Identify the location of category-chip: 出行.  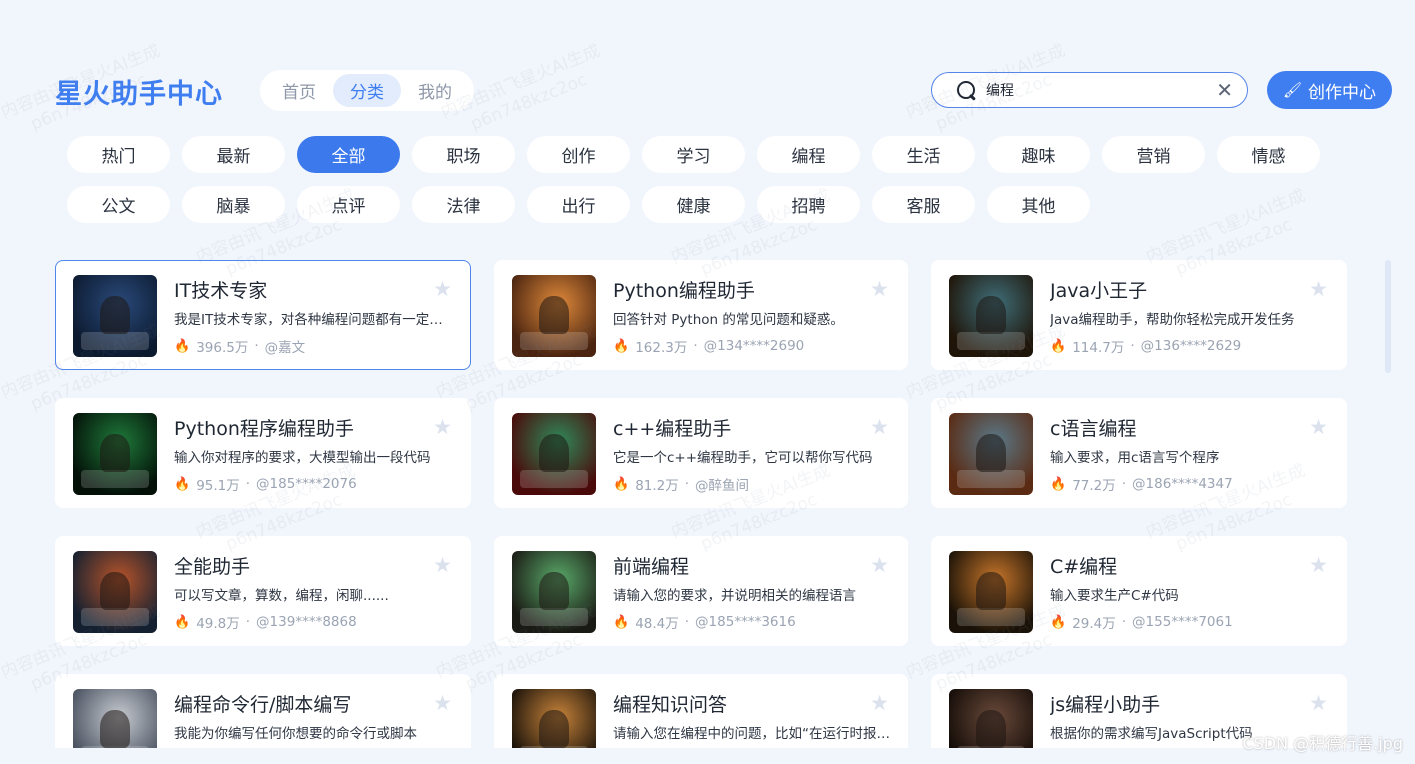
(578, 204).